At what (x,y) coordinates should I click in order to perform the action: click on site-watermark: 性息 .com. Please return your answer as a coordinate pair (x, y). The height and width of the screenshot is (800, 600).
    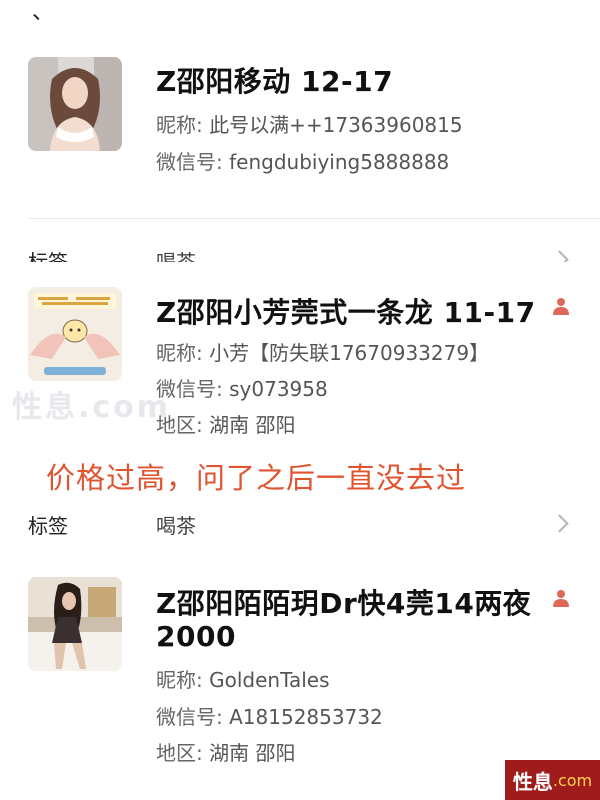
    Looking at the image, I should click on (552, 780).